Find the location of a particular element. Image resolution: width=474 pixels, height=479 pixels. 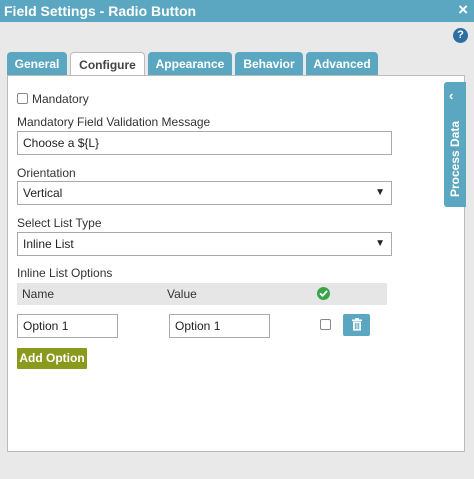

mandatory-label: Mandatory is located at coordinates (60, 99).